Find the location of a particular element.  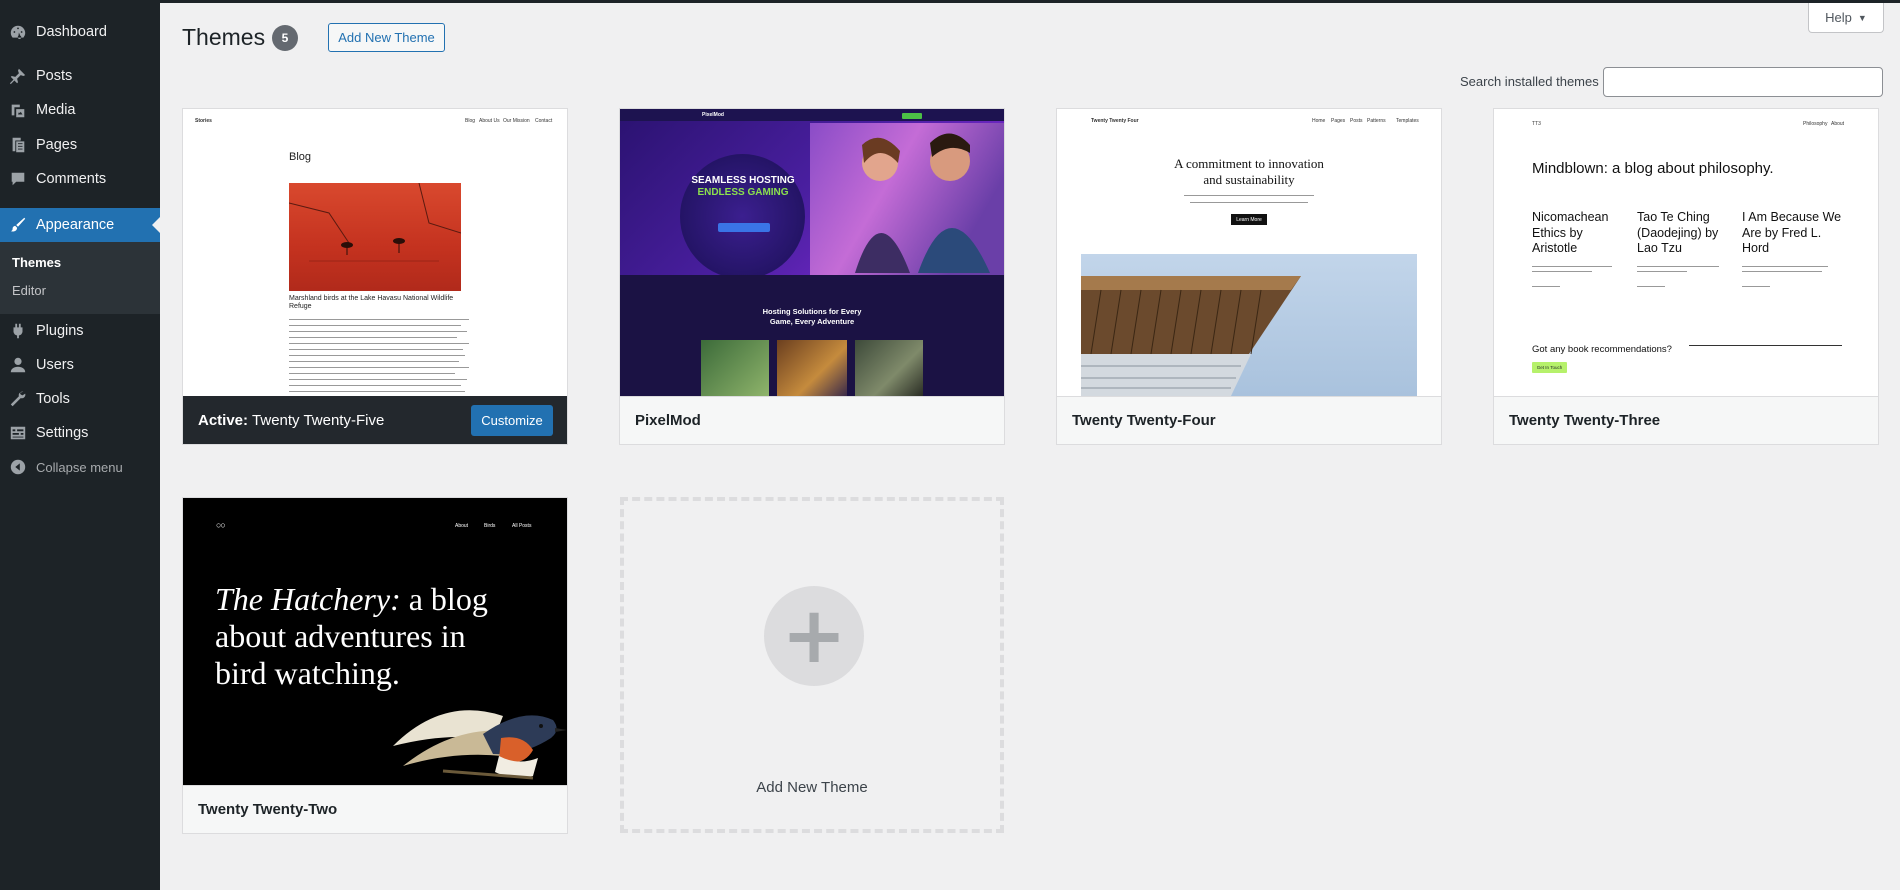

preview-bird-illustration is located at coordinates (480, 745).